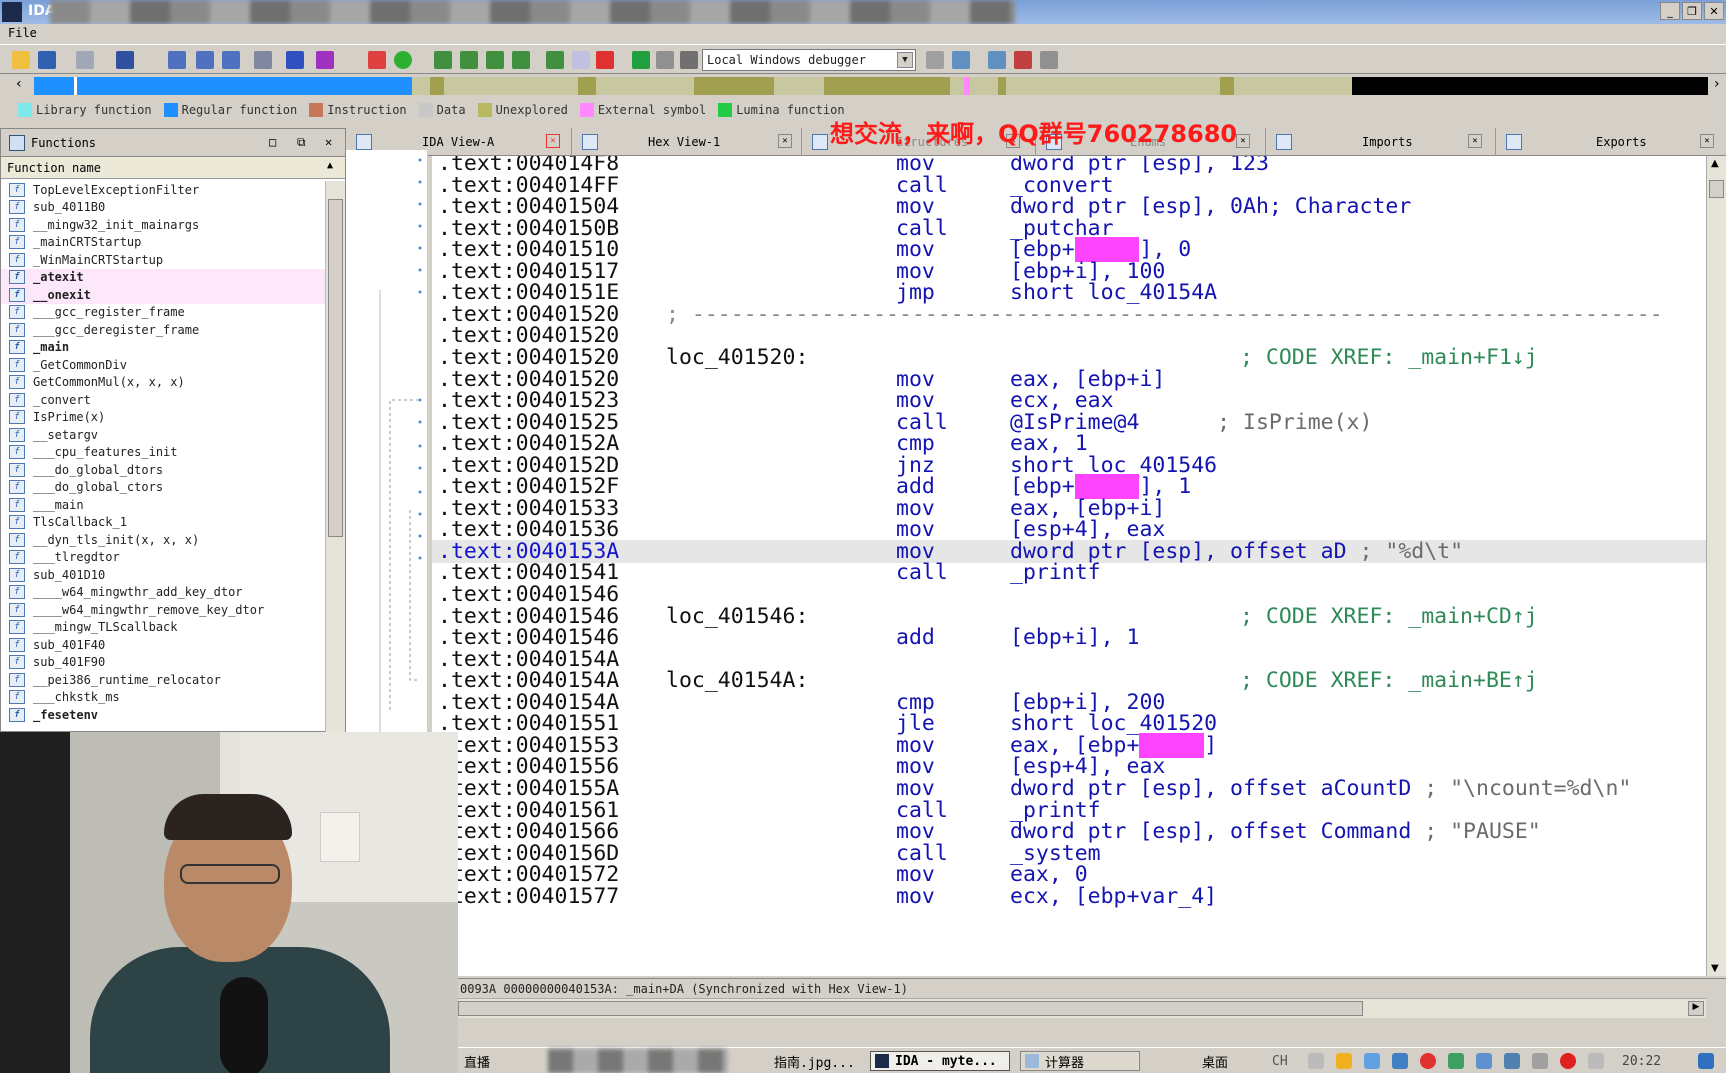 The width and height of the screenshot is (1726, 1073). Describe the element at coordinates (328, 142) in the screenshot. I see `close-pane-icon: ✕` at that location.